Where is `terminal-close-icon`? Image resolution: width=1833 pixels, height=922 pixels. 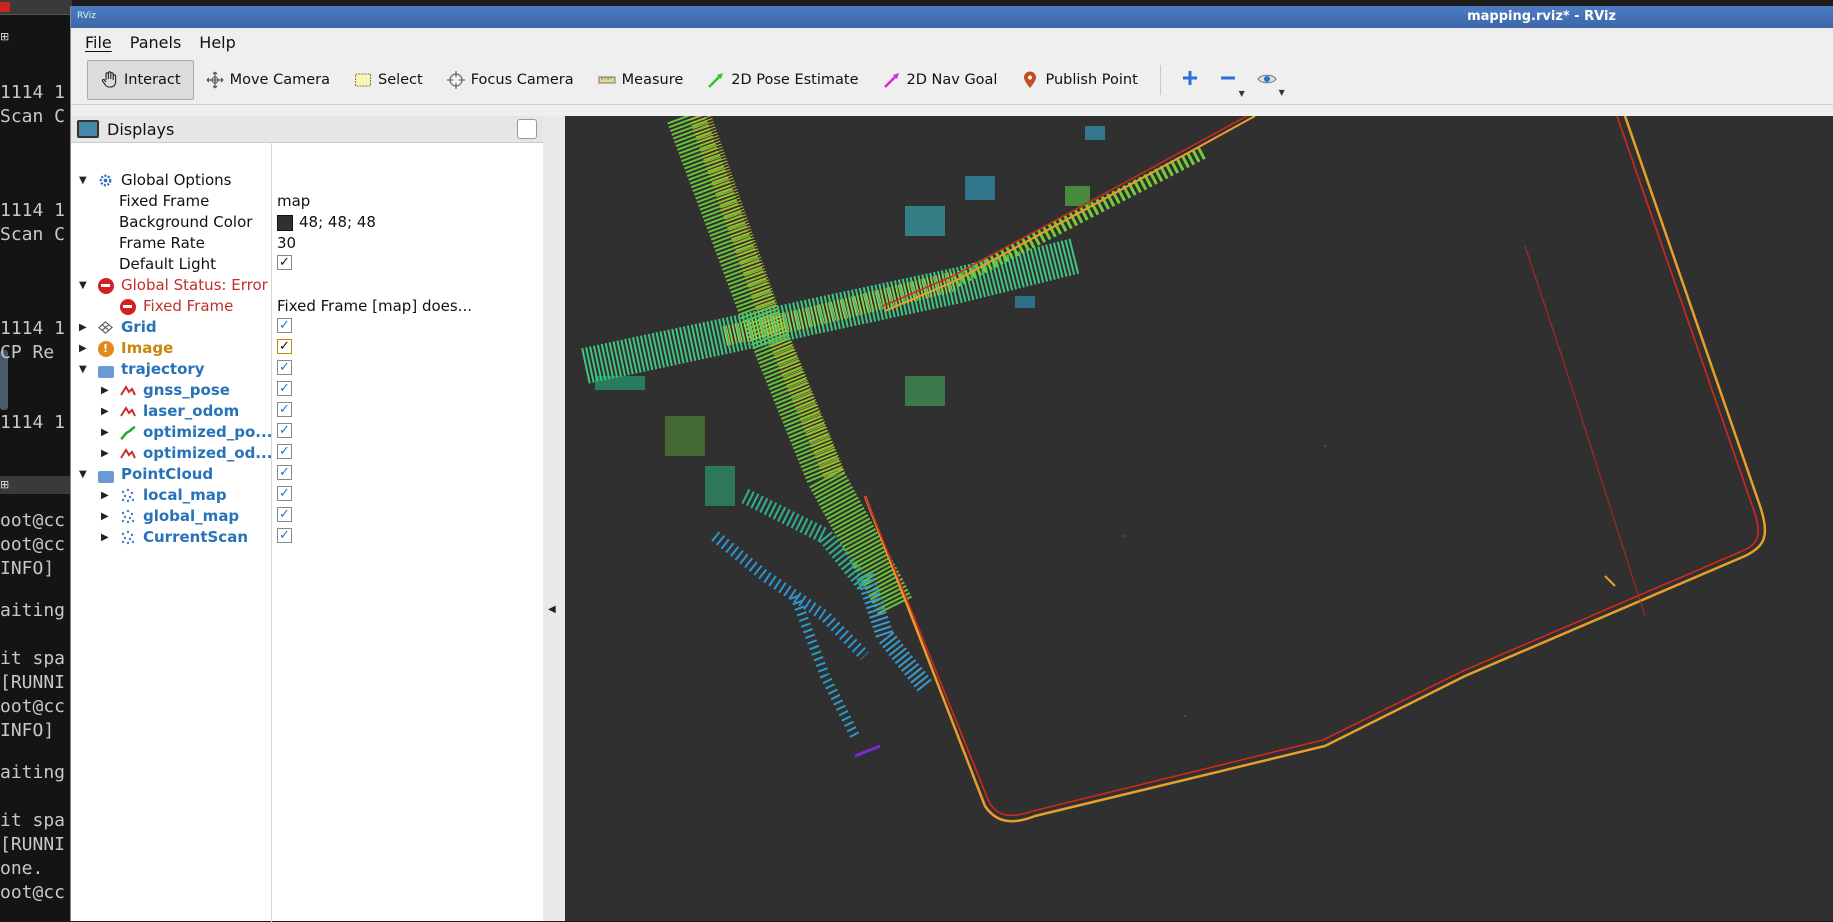 terminal-close-icon is located at coordinates (5, 7).